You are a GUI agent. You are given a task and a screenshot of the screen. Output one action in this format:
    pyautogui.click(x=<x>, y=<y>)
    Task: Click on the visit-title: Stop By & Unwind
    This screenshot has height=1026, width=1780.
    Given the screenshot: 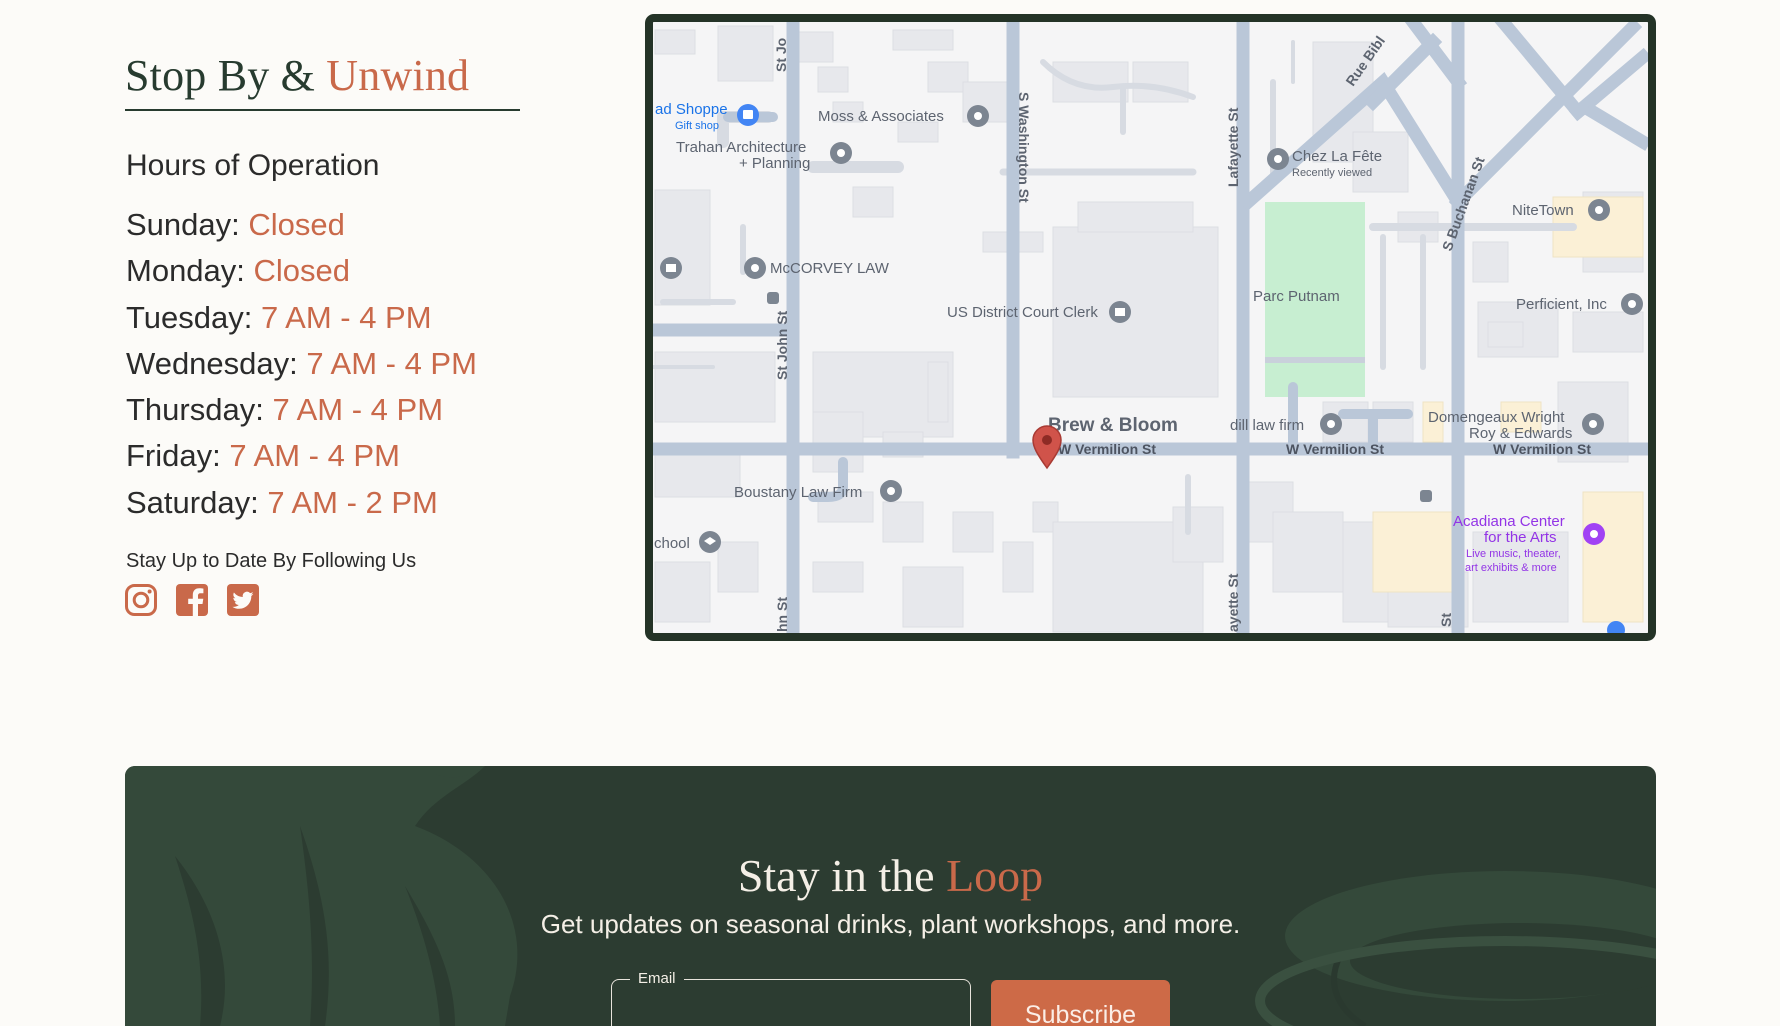 What is the action you would take?
    pyautogui.click(x=297, y=75)
    